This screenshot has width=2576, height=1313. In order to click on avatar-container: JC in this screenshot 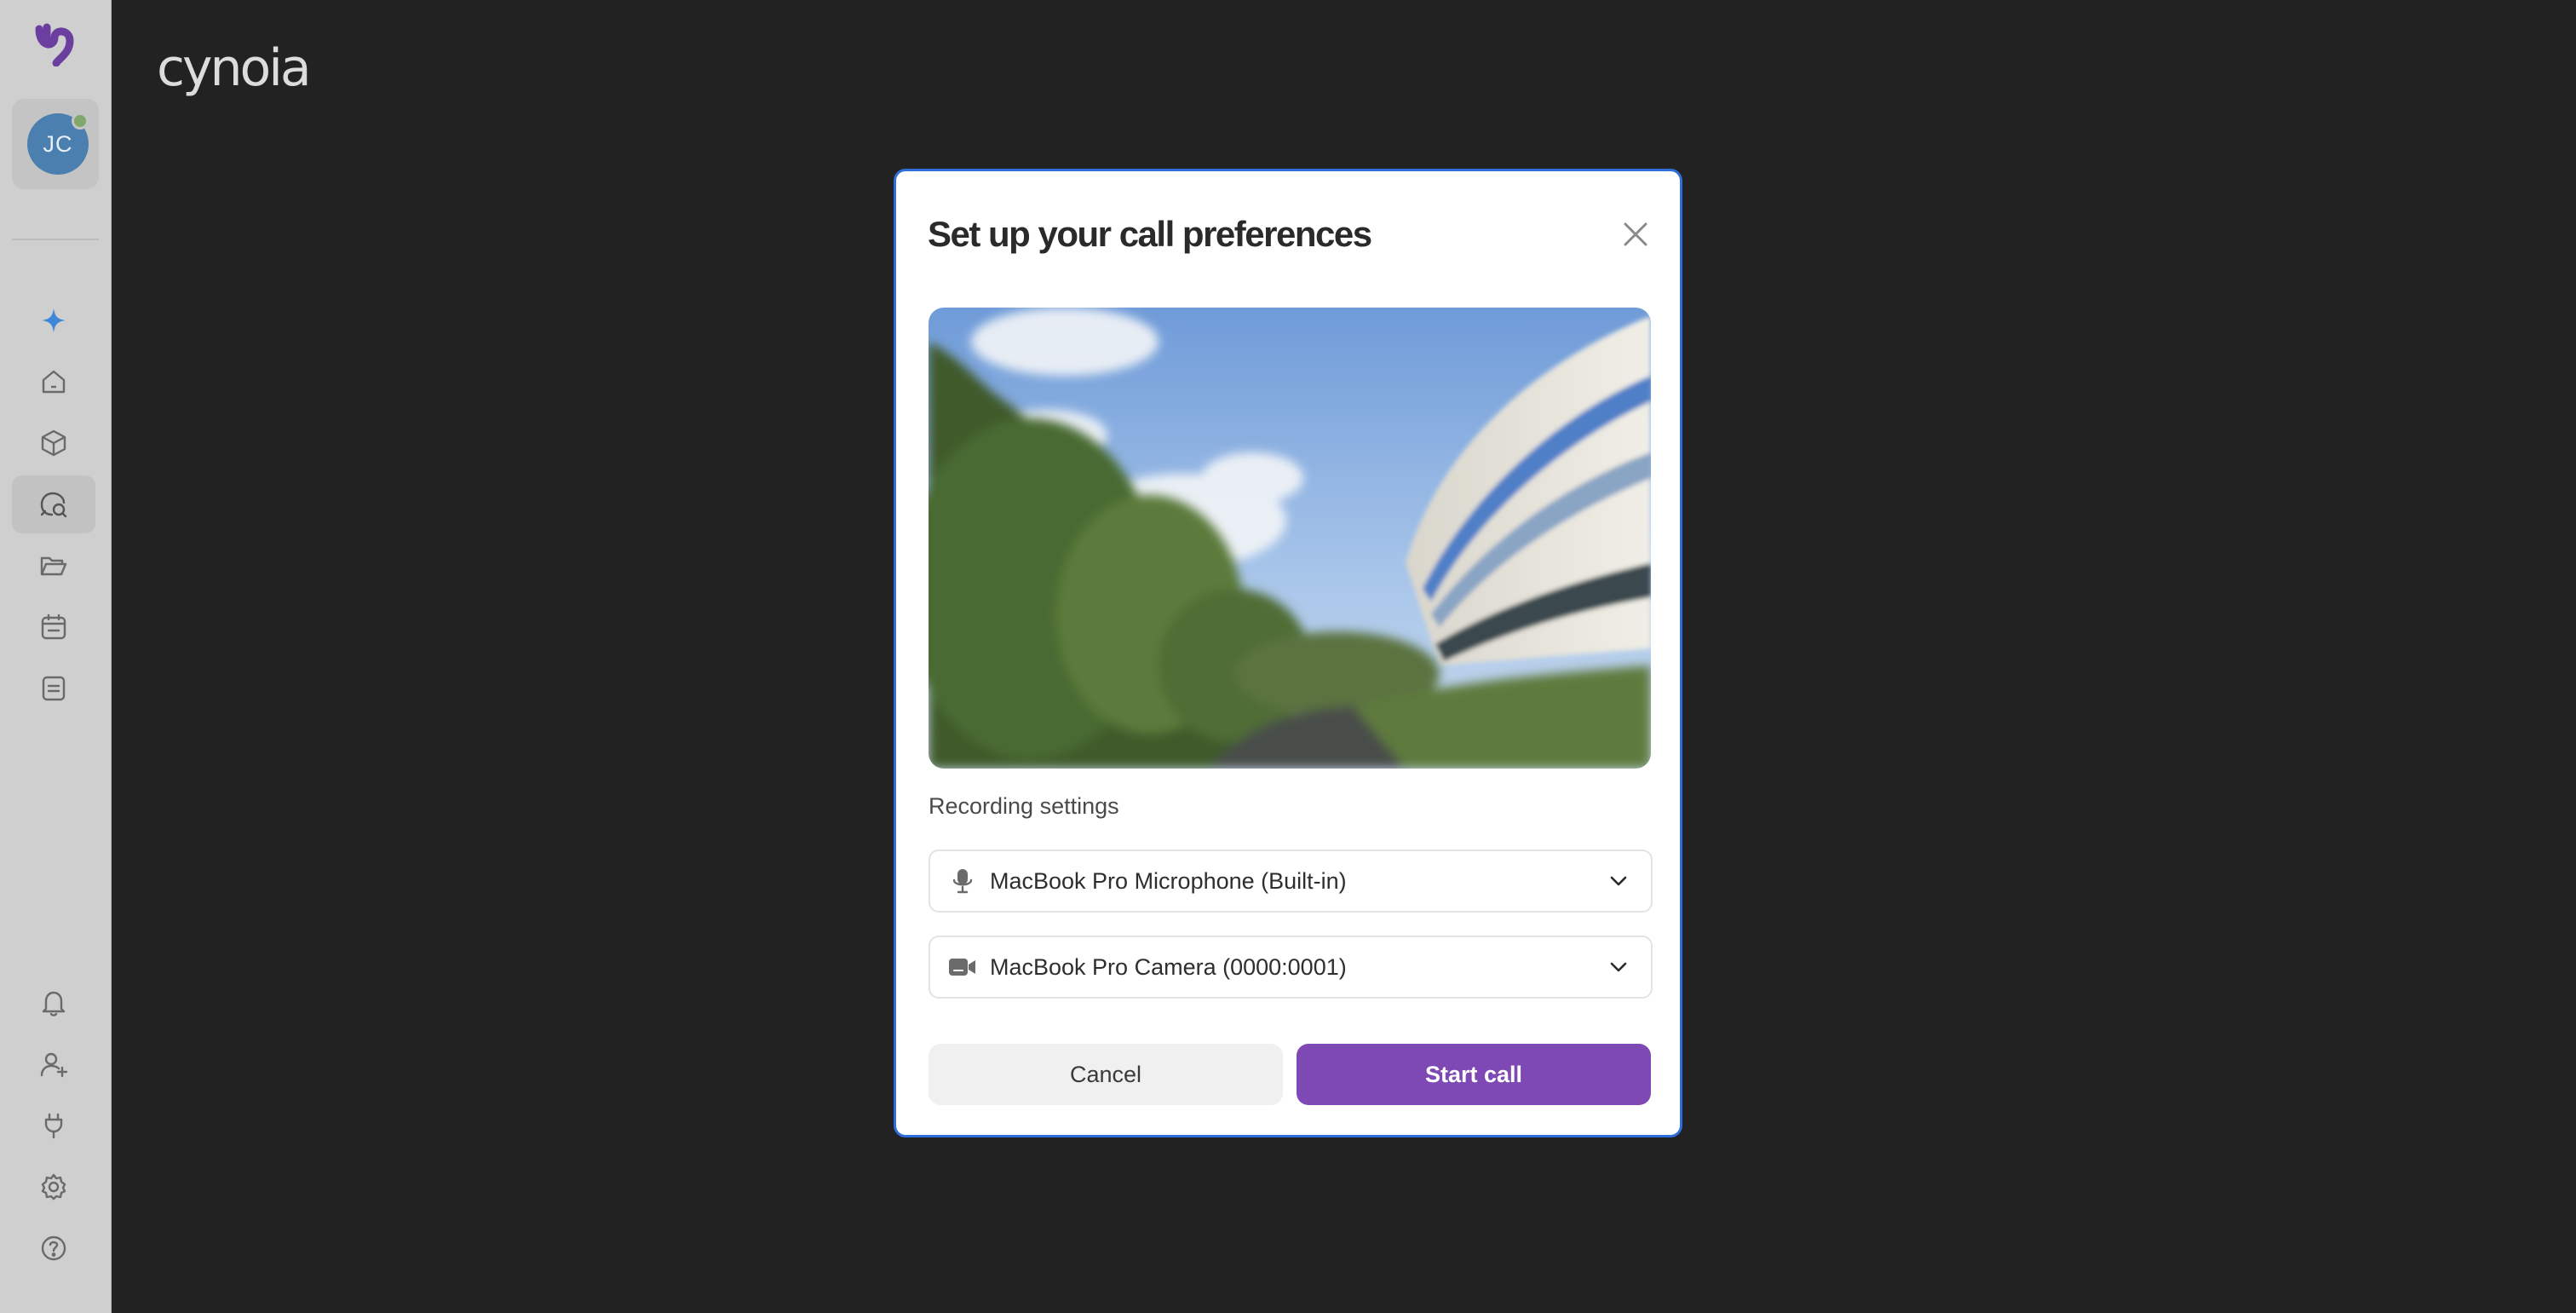, I will do `click(56, 144)`.